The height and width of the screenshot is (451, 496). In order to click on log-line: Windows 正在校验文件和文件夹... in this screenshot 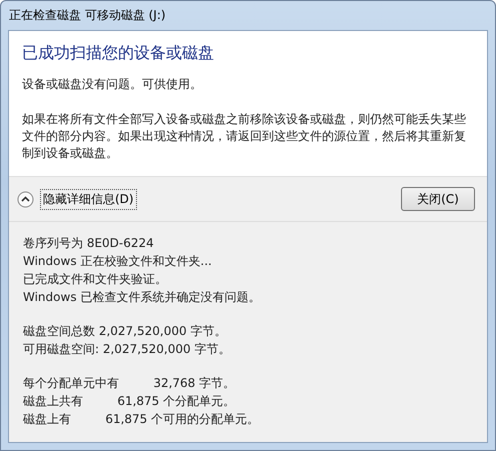, I will do `click(118, 261)`.